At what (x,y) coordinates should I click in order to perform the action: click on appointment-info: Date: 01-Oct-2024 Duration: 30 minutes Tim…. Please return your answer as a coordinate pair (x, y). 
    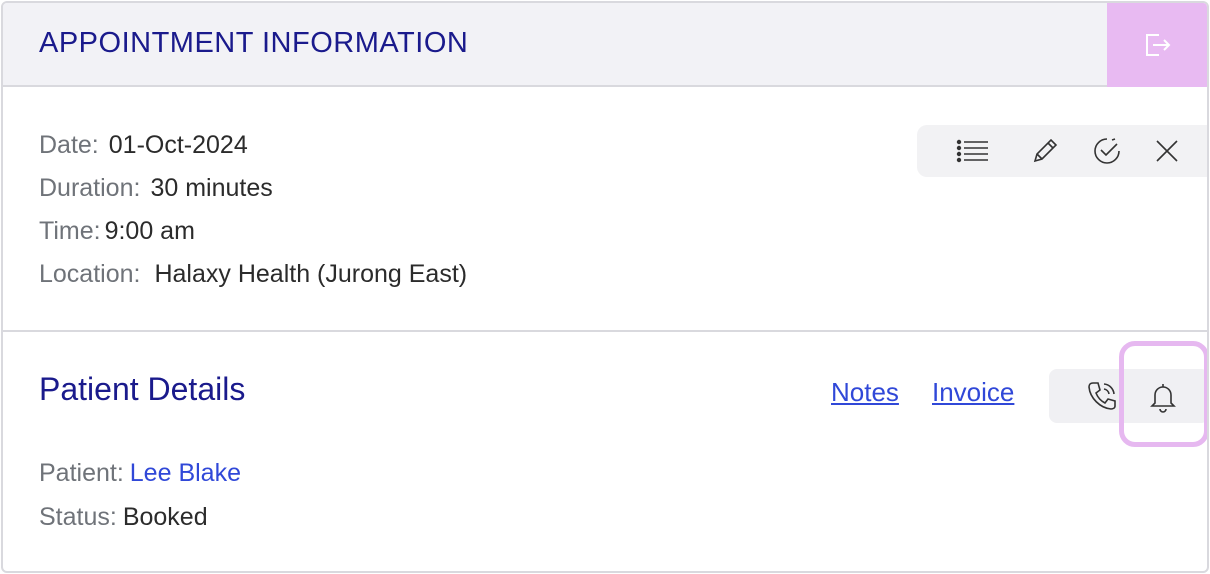
    Looking at the image, I should click on (253, 213).